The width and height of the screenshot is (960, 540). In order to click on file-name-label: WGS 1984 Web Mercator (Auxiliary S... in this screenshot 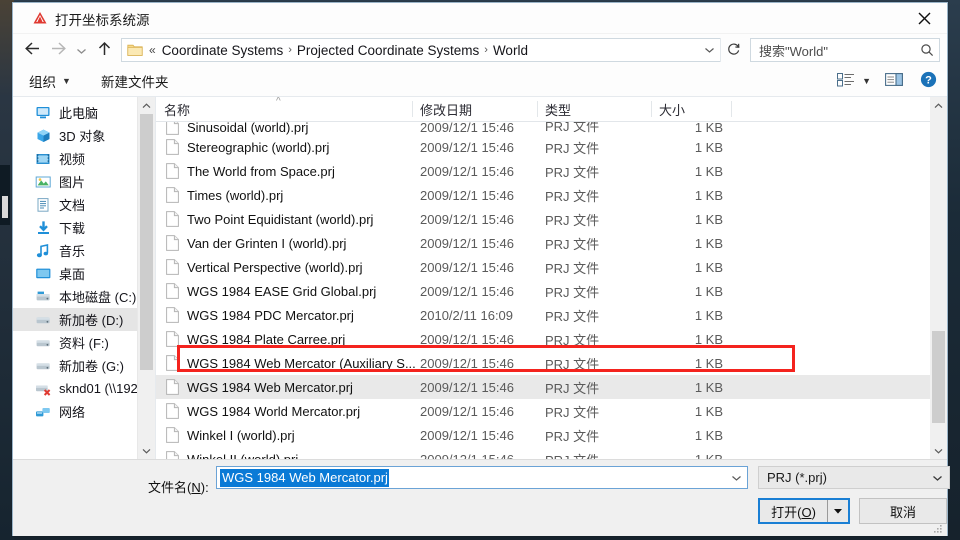, I will do `click(301, 363)`.